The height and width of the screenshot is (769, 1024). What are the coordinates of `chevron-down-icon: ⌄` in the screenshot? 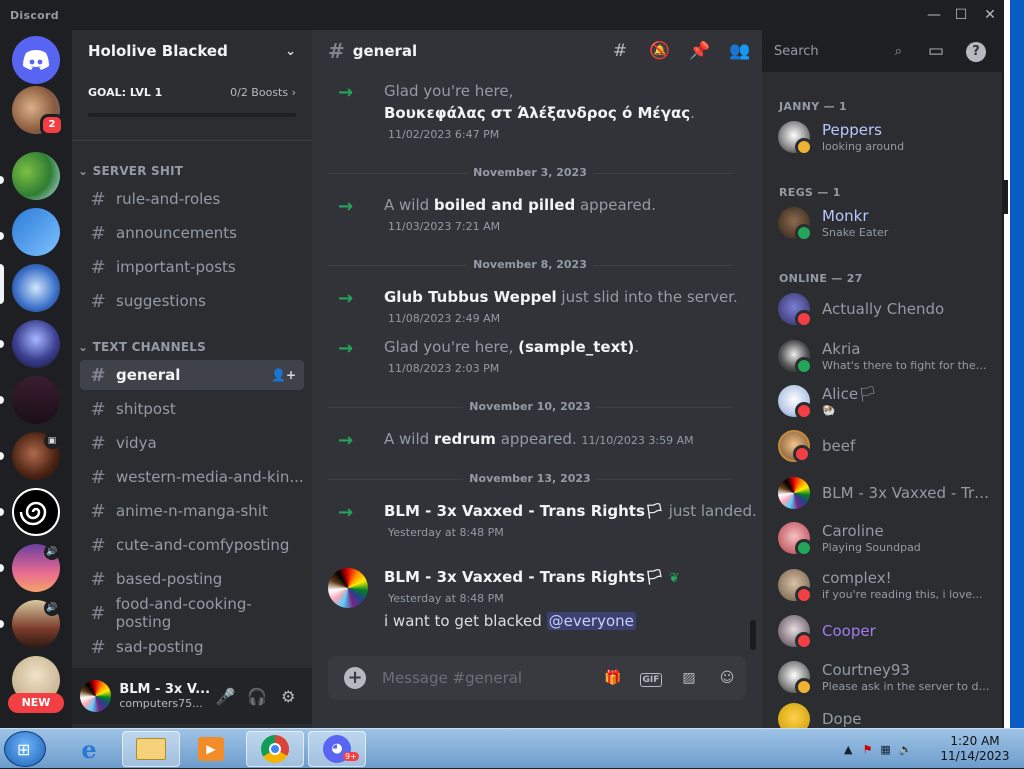 It's located at (290, 51).